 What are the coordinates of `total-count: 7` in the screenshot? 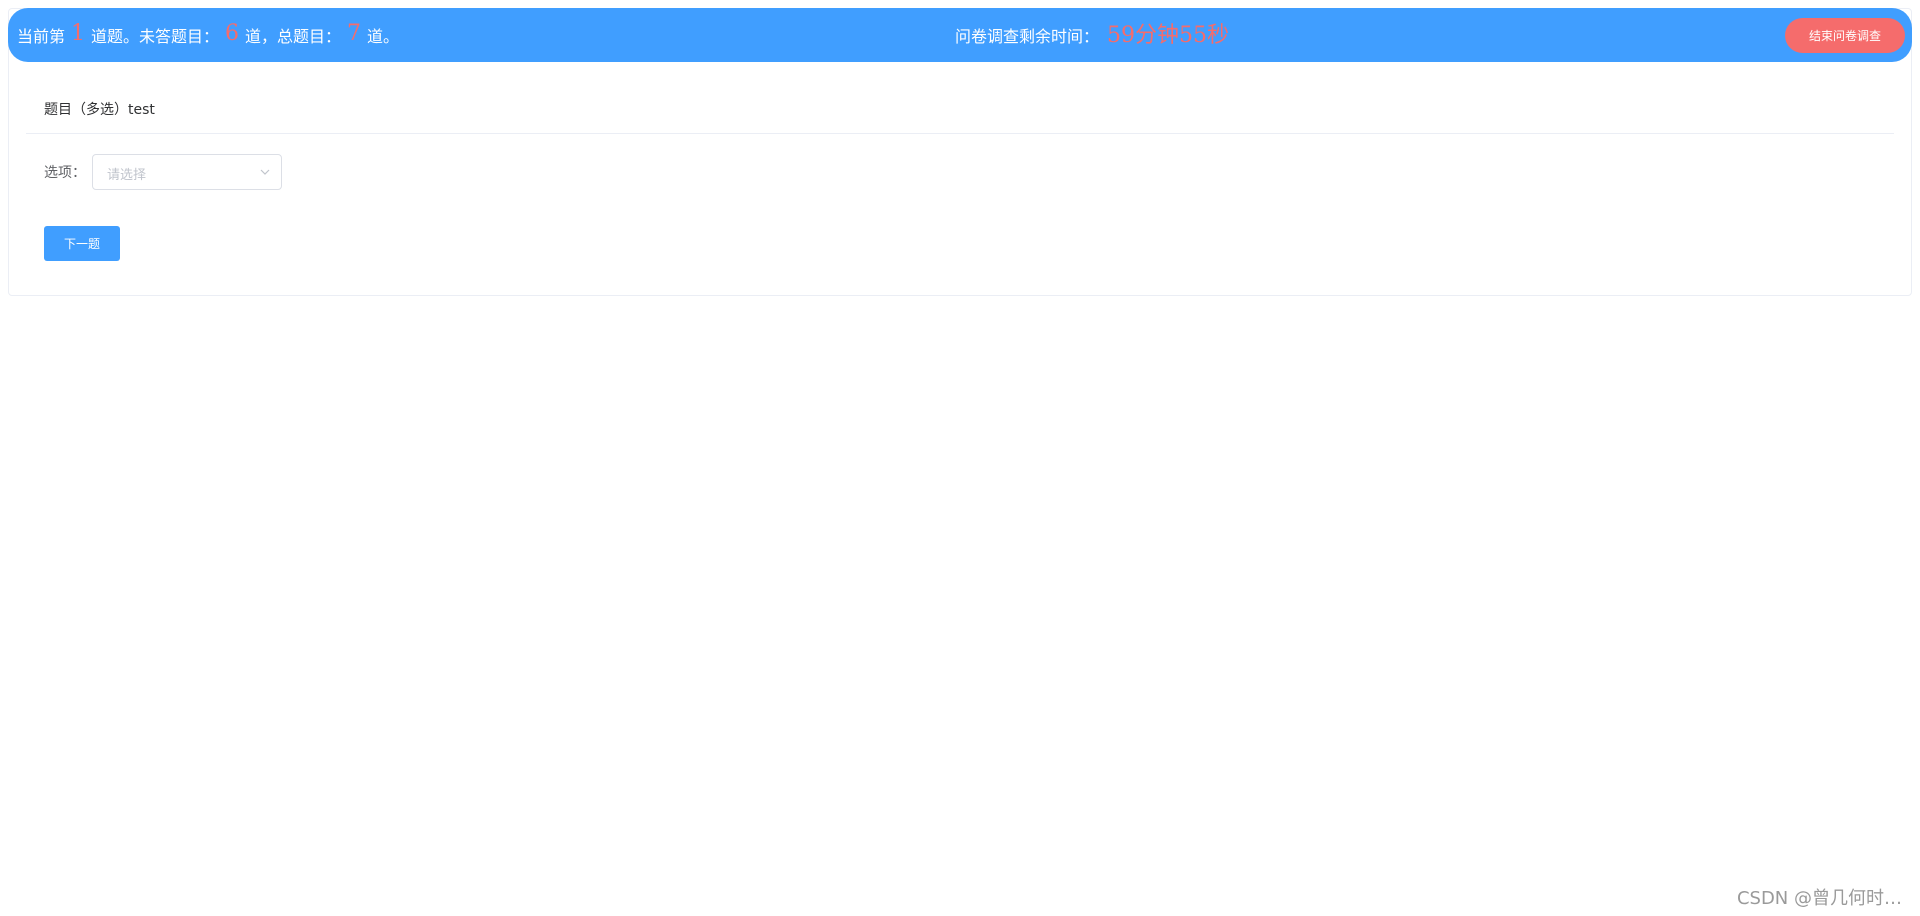 It's located at (354, 33).